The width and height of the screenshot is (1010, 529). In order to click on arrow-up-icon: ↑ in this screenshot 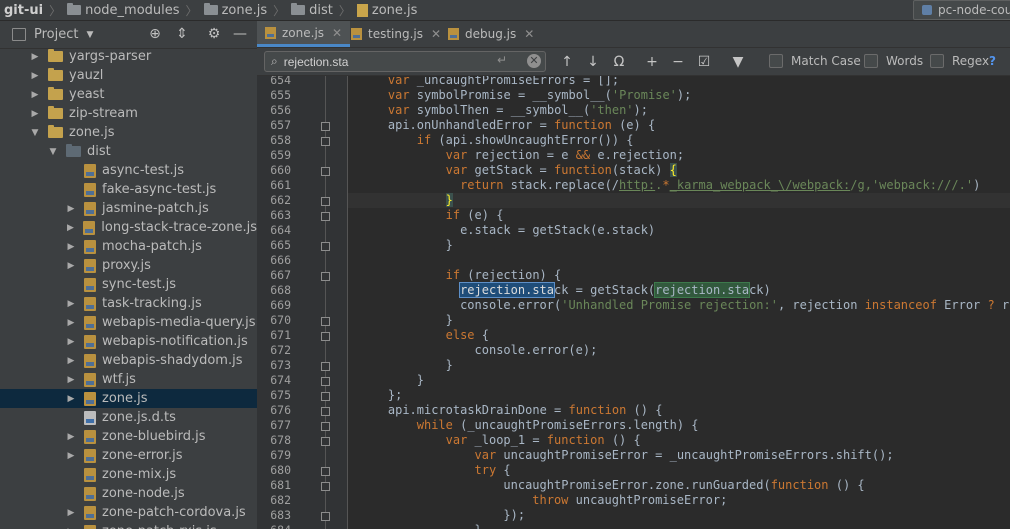, I will do `click(567, 62)`.